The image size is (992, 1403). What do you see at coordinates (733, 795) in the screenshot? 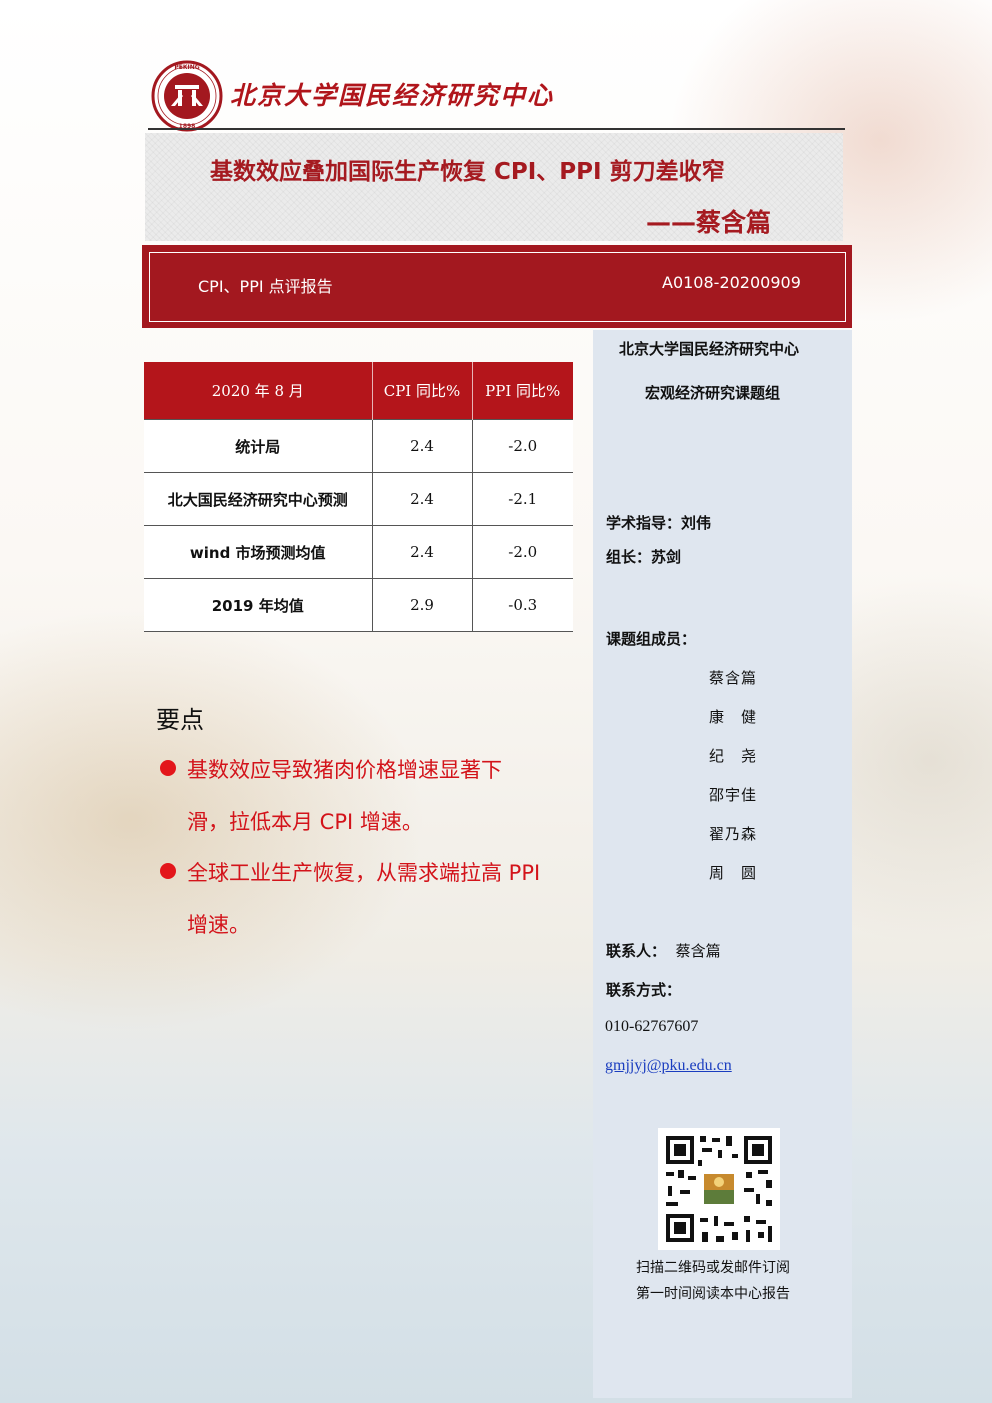
I see `member-name: 邵宇佳` at bounding box center [733, 795].